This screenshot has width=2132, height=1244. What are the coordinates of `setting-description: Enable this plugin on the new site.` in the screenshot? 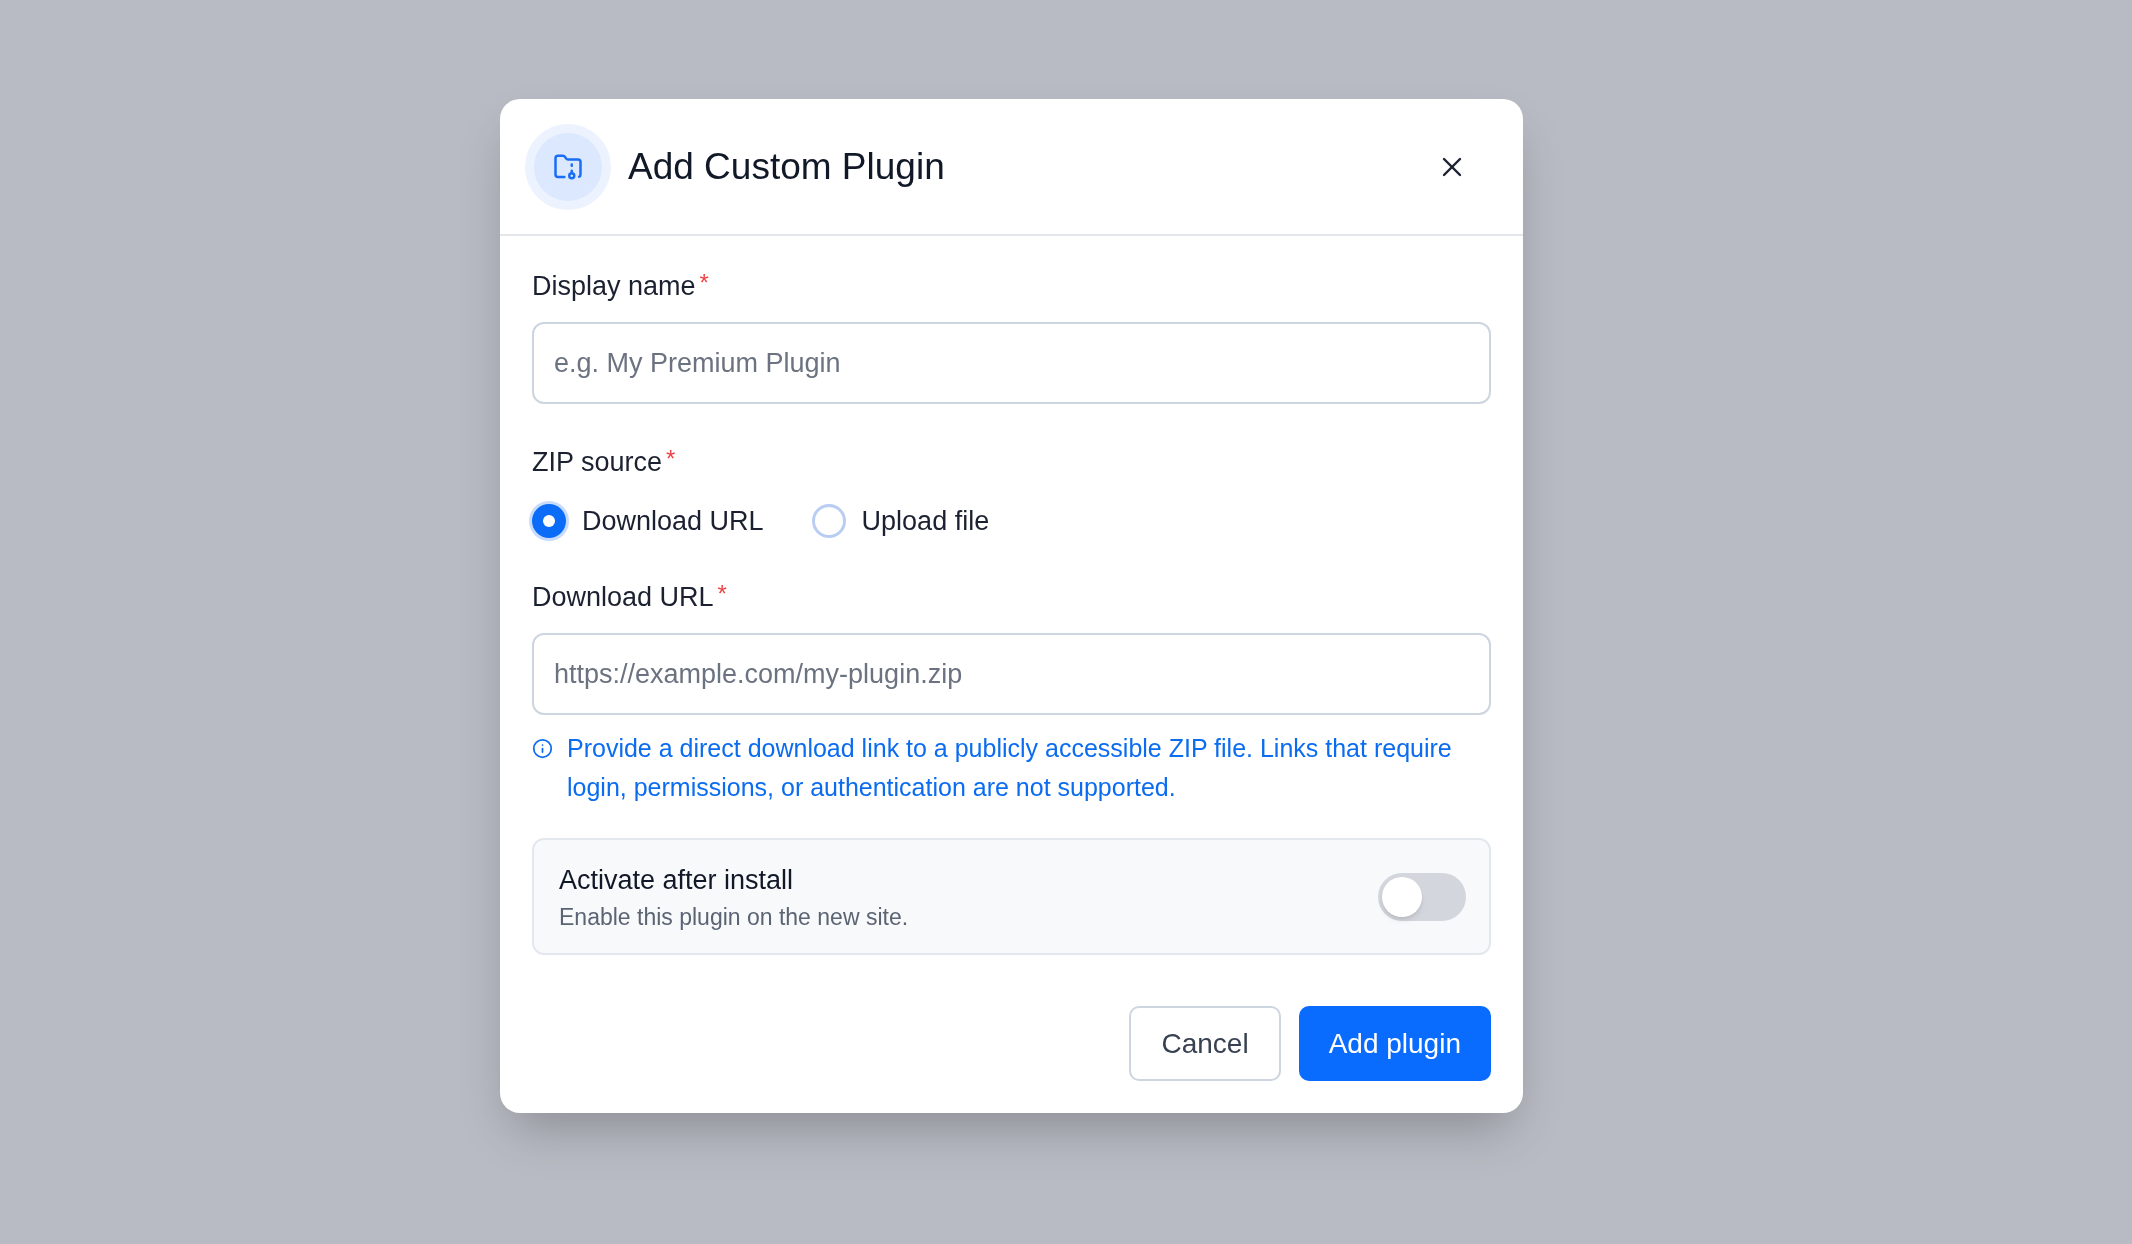 It's located at (734, 917).